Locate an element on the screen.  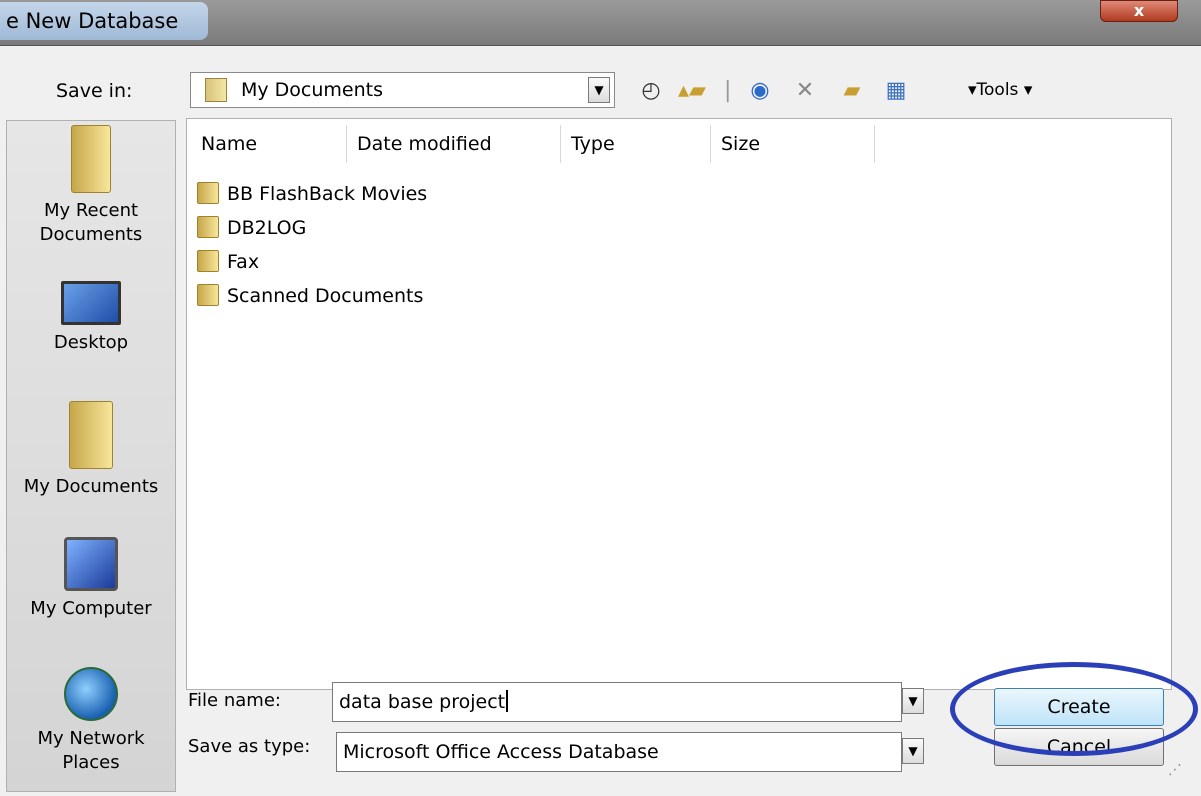
save-as-type-value: Microsoft Office Access Database is located at coordinates (501, 752).